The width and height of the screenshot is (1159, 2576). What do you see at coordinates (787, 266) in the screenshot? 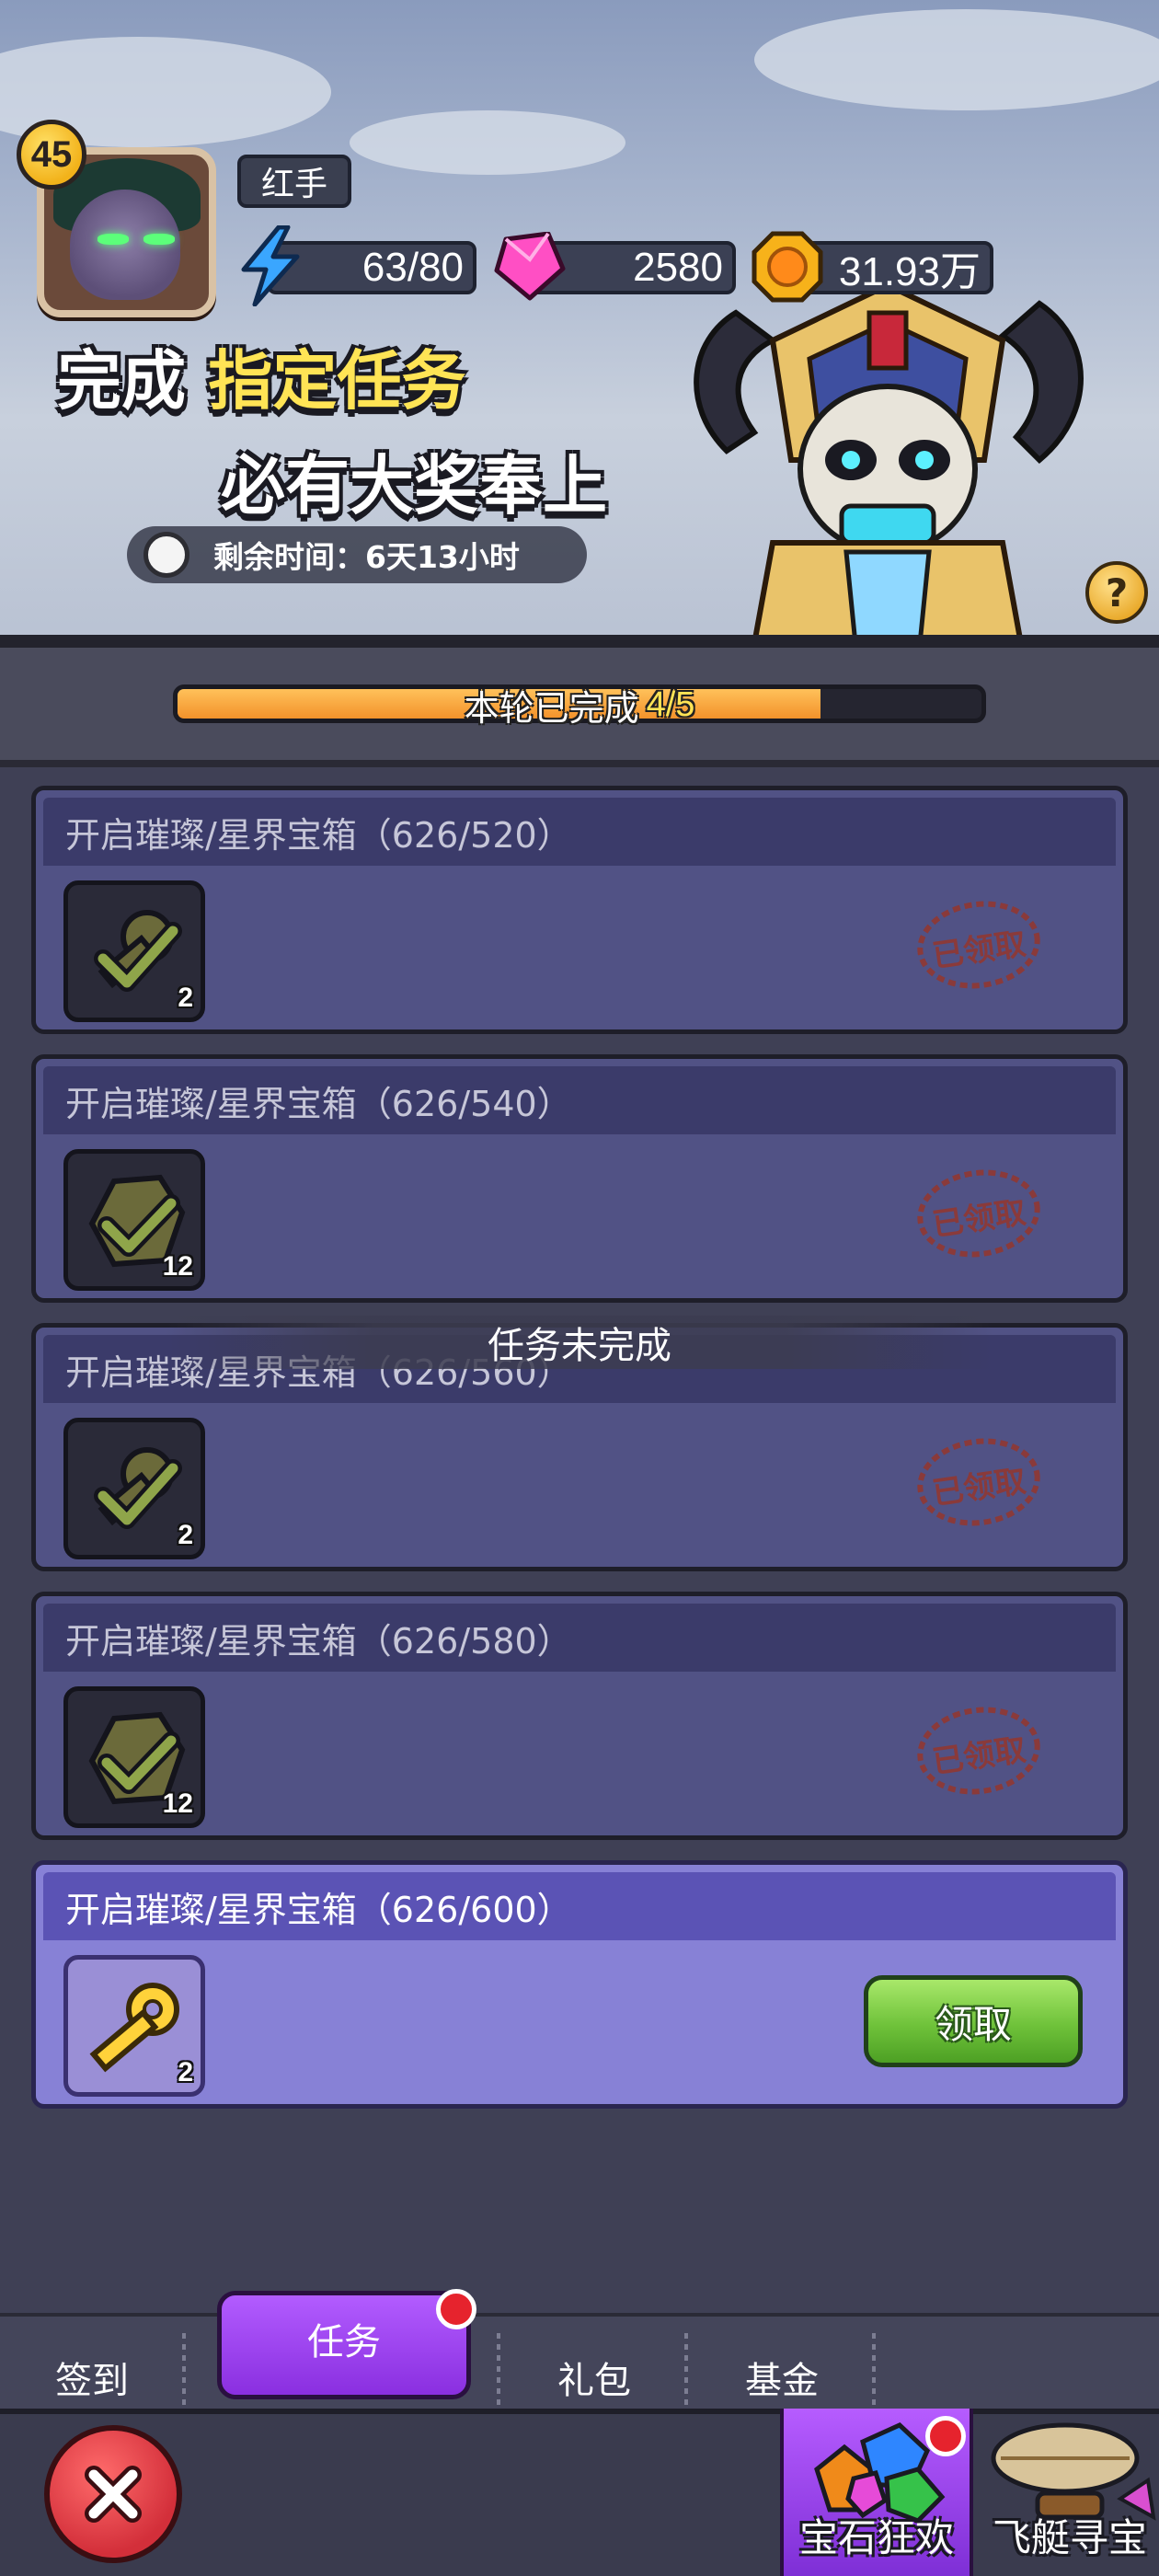
I see `gold-coin-icon` at bounding box center [787, 266].